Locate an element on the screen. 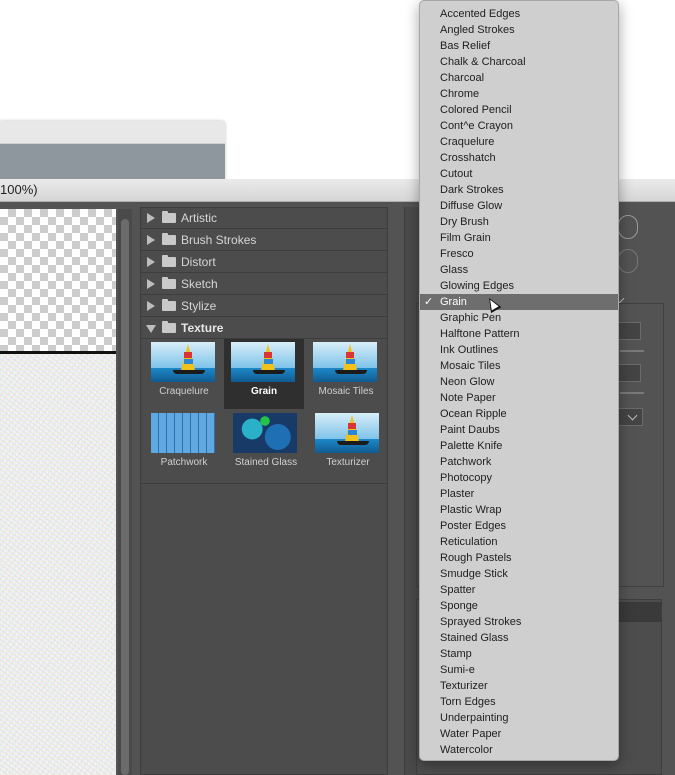 The height and width of the screenshot is (775, 675). menu-item-label: Reticulation is located at coordinates (469, 542).